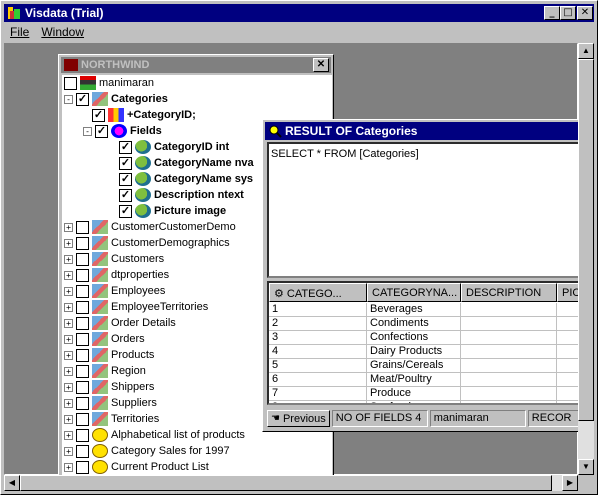 This screenshot has height=495, width=598. What do you see at coordinates (116, 275) in the screenshot?
I see `tree-item-table: + dtproperties` at bounding box center [116, 275].